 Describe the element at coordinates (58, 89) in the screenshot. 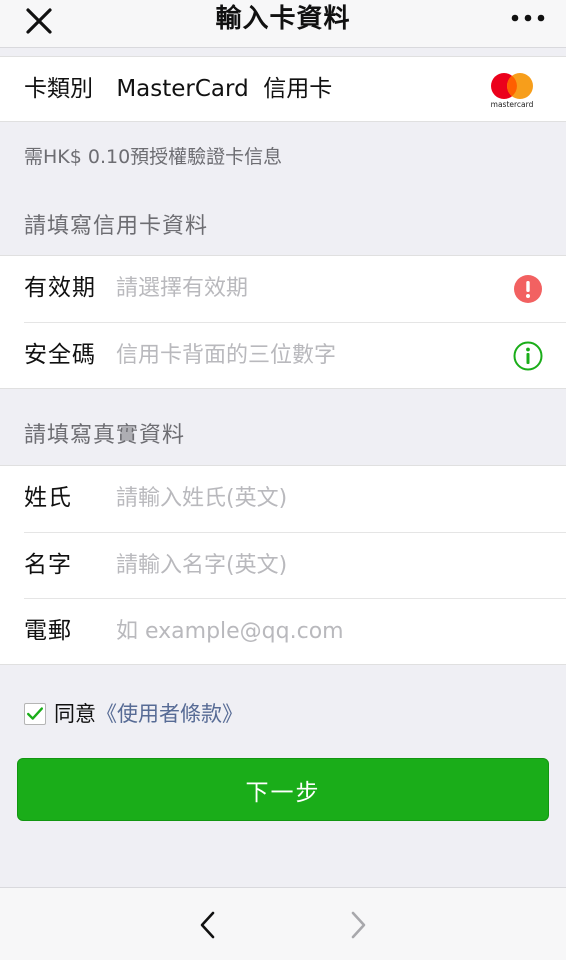

I see `card-type-label: 卡類別` at that location.